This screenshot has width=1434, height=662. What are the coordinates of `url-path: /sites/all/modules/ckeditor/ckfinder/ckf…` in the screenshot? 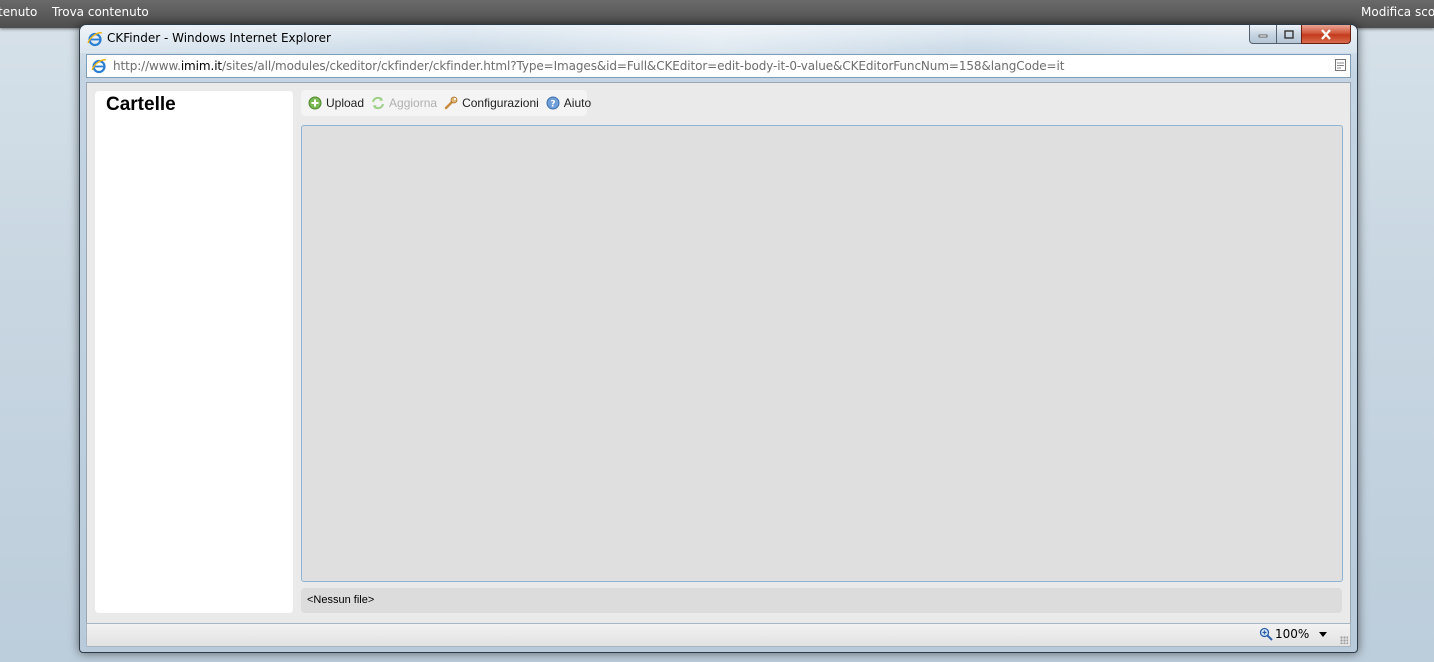 It's located at (643, 66).